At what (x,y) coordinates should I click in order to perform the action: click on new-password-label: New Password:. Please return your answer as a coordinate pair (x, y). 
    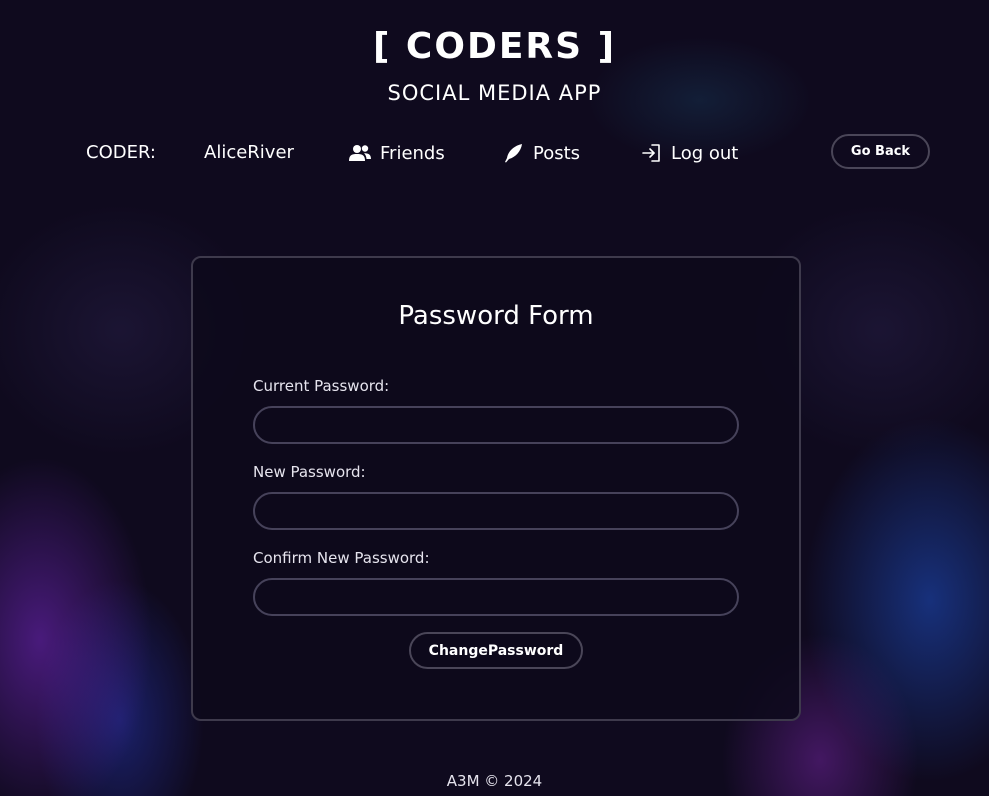
    Looking at the image, I should click on (309, 472).